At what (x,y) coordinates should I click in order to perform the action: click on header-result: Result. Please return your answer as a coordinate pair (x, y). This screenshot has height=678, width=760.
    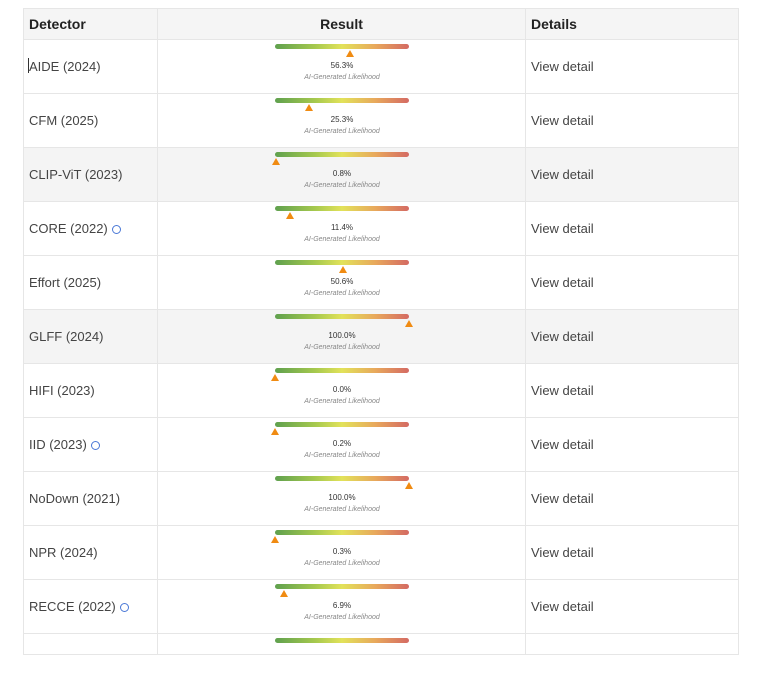
    Looking at the image, I should click on (342, 24).